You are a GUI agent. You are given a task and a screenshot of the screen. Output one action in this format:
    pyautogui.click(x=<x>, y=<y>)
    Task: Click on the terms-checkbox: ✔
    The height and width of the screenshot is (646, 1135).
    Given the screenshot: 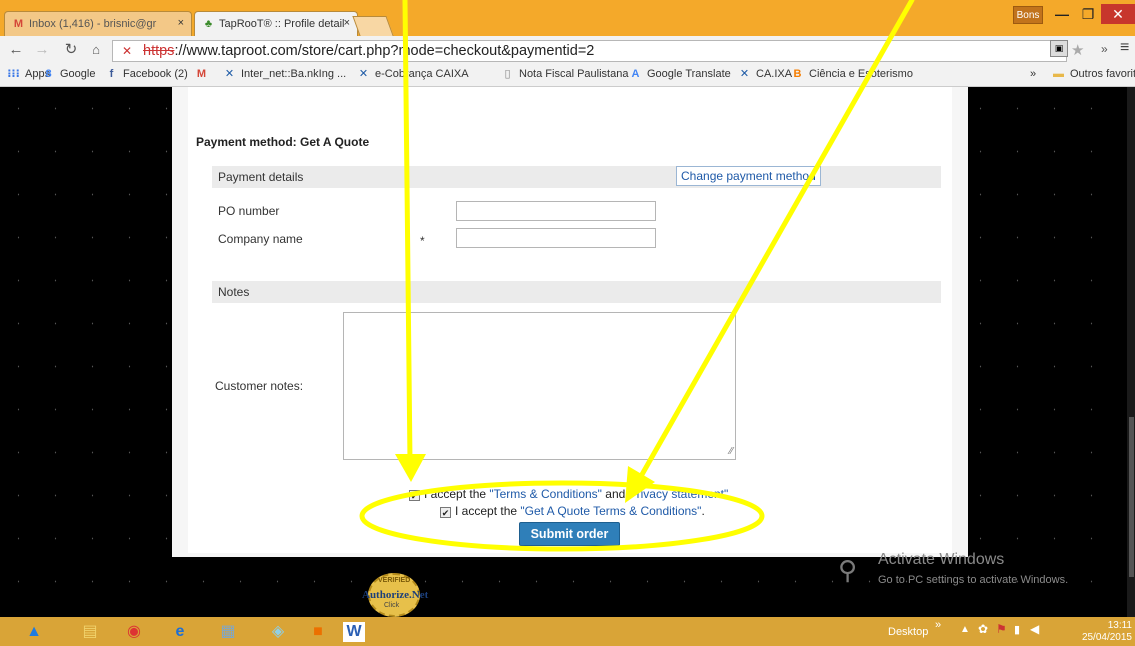 What is the action you would take?
    pyautogui.click(x=414, y=495)
    